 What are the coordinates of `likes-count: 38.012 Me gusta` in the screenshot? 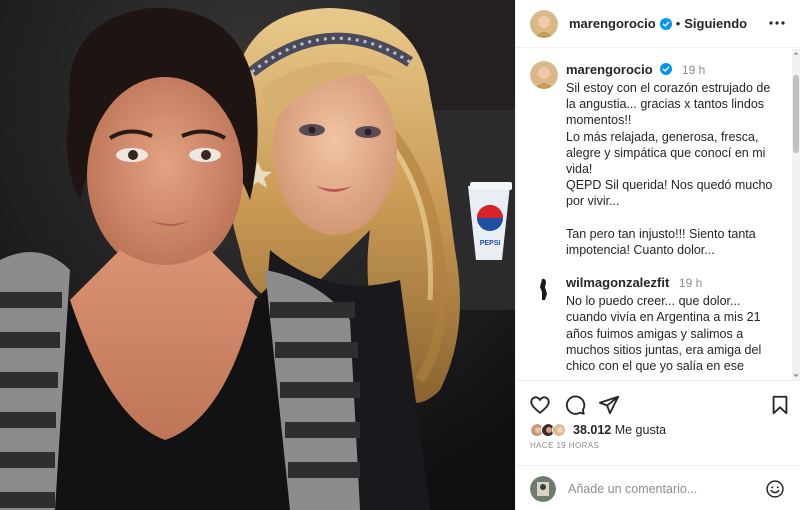 It's located at (619, 430).